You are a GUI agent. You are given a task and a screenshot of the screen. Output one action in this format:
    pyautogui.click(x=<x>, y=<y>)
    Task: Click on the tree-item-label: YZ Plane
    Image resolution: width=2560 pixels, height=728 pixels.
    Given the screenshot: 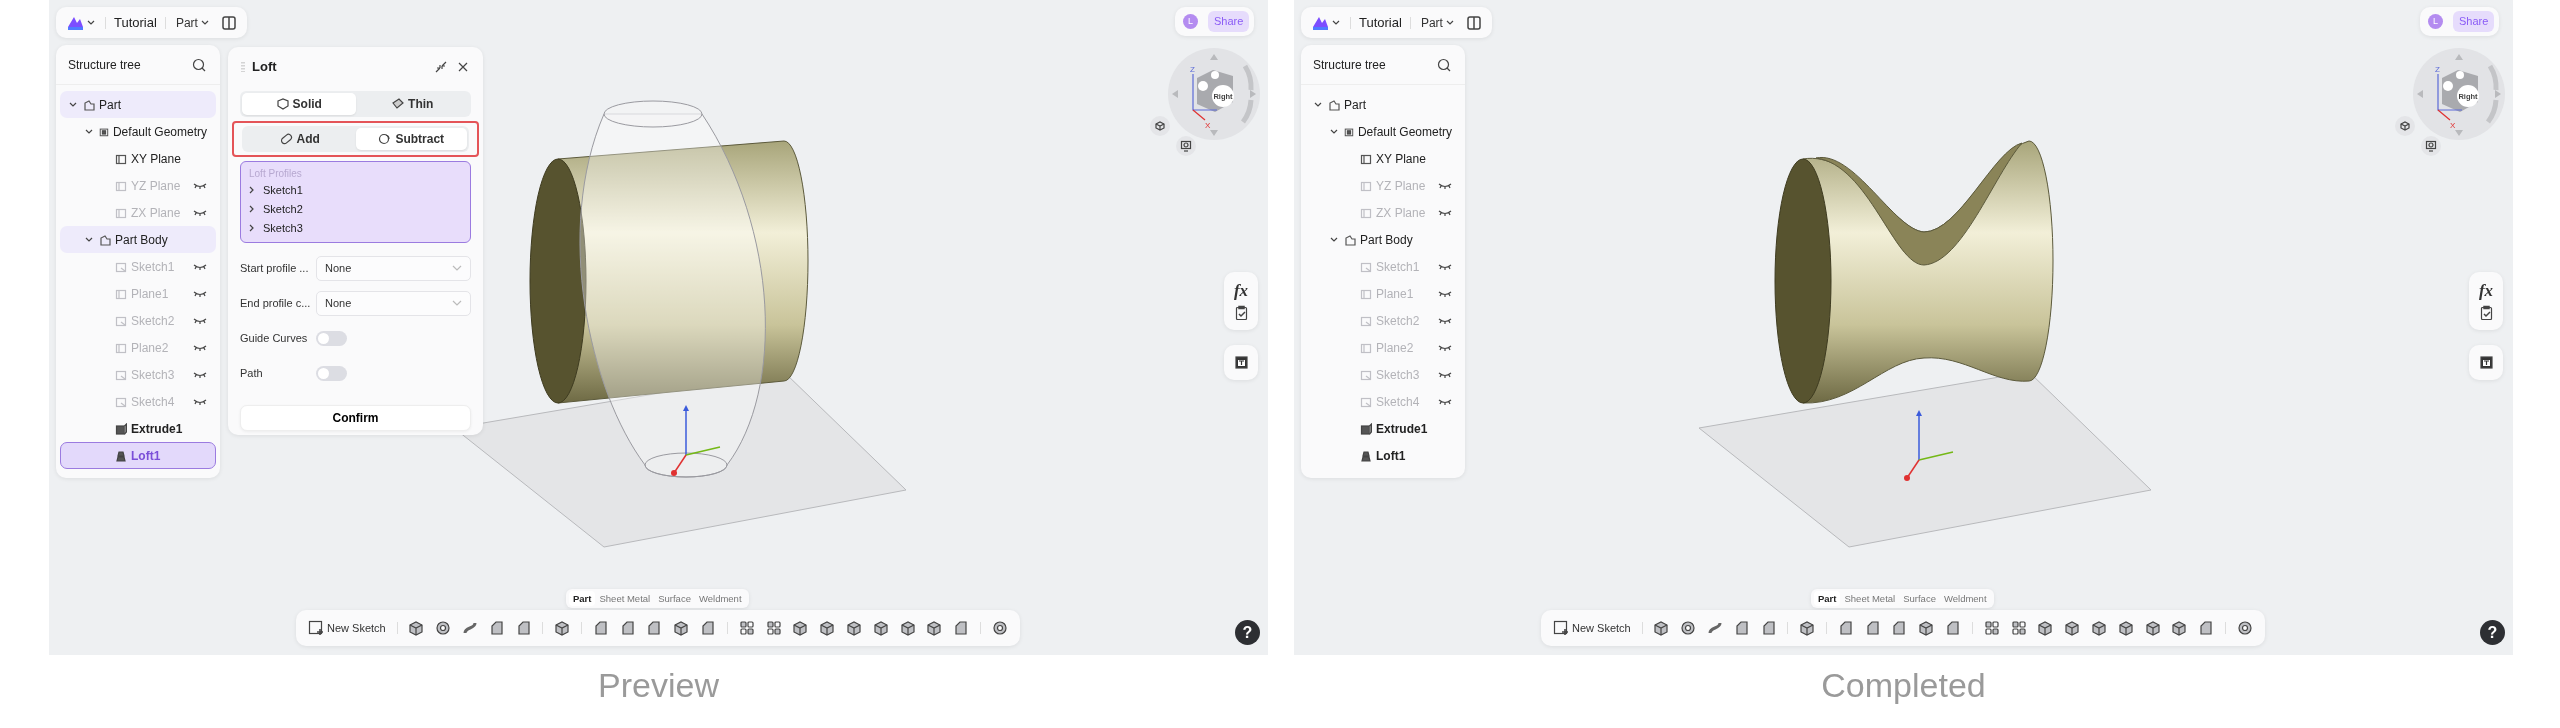 What is the action you would take?
    pyautogui.click(x=1401, y=186)
    